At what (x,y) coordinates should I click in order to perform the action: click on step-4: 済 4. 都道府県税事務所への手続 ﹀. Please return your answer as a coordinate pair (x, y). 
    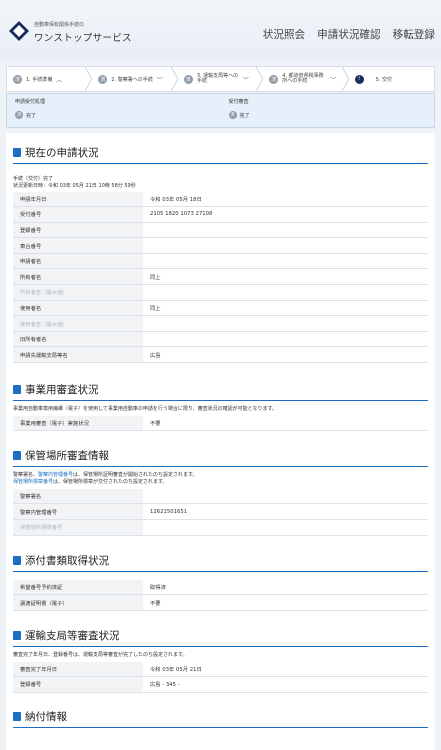
    Looking at the image, I should click on (306, 79).